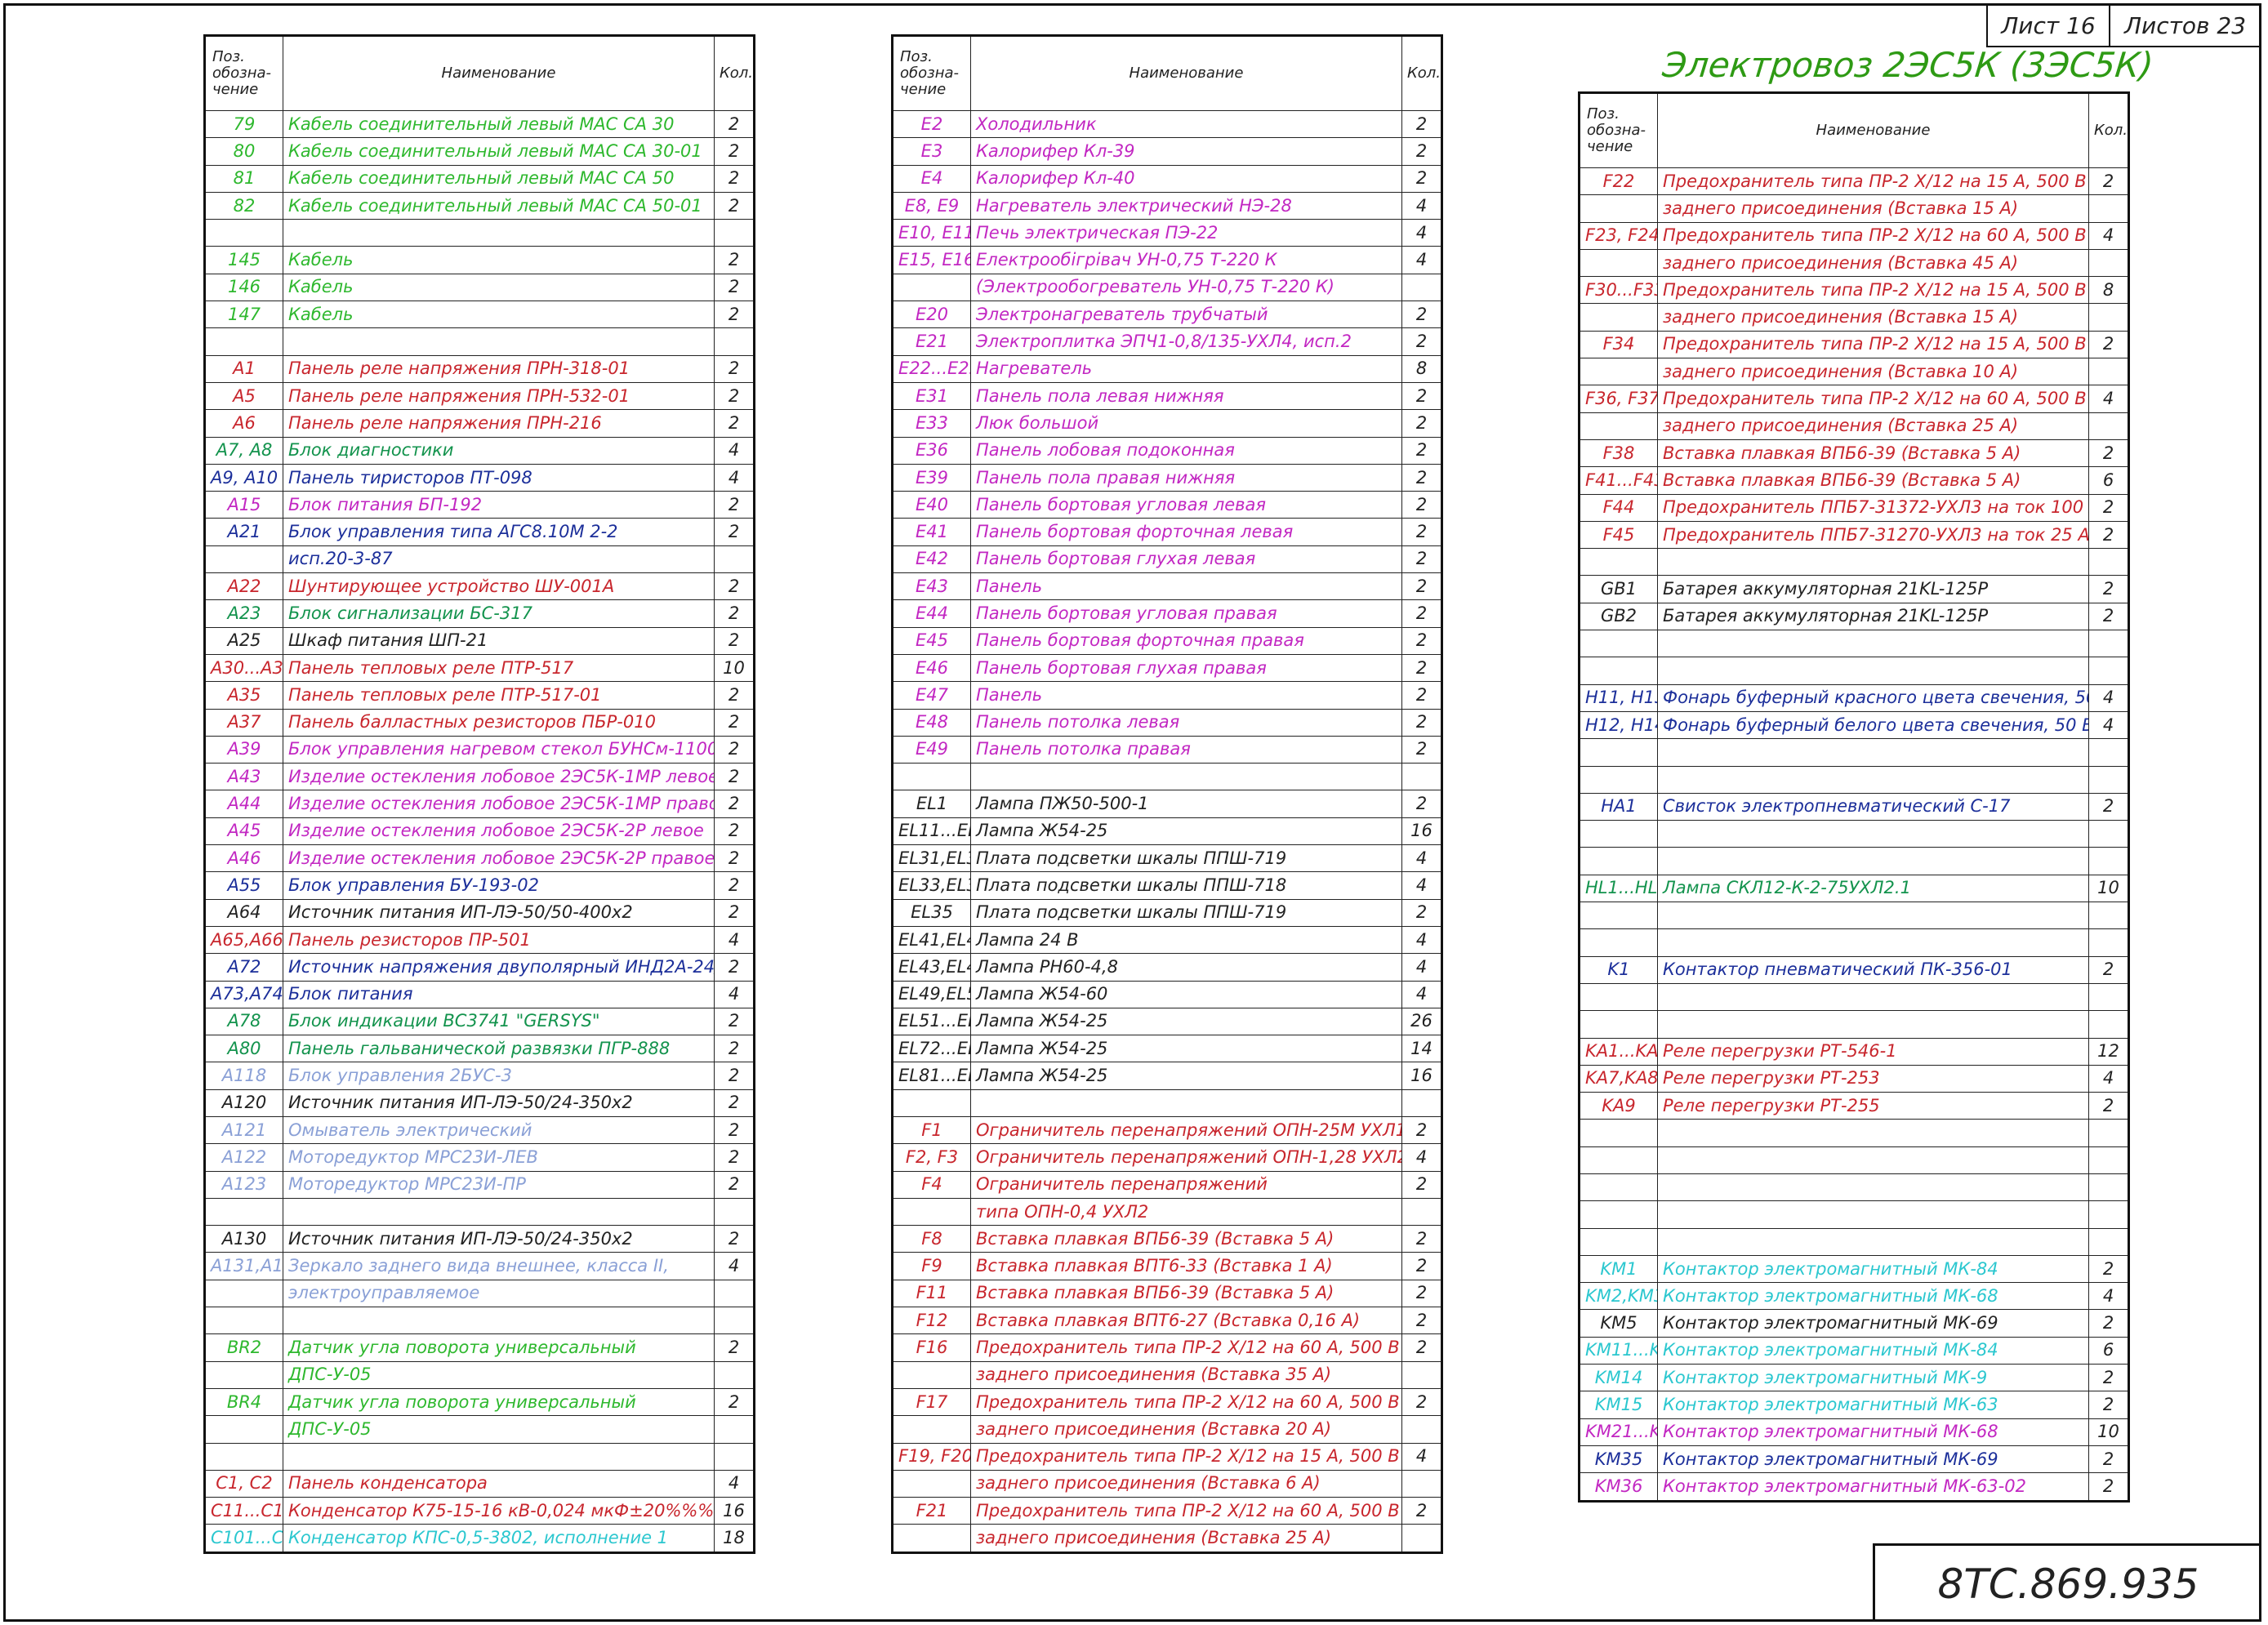 The width and height of the screenshot is (2268, 1625). What do you see at coordinates (243, 396) in the screenshot?
I see `position-cell: A5` at bounding box center [243, 396].